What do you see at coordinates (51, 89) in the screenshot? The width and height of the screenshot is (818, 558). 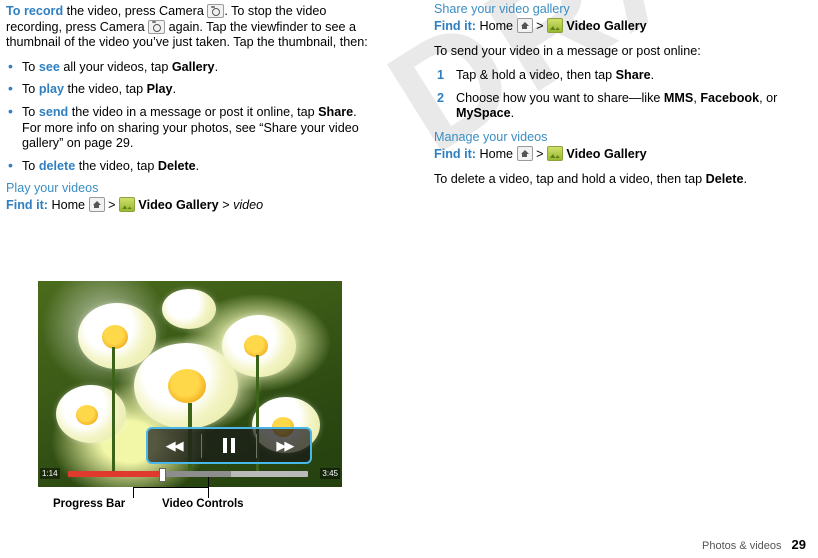 I see `bullet-verb: play` at bounding box center [51, 89].